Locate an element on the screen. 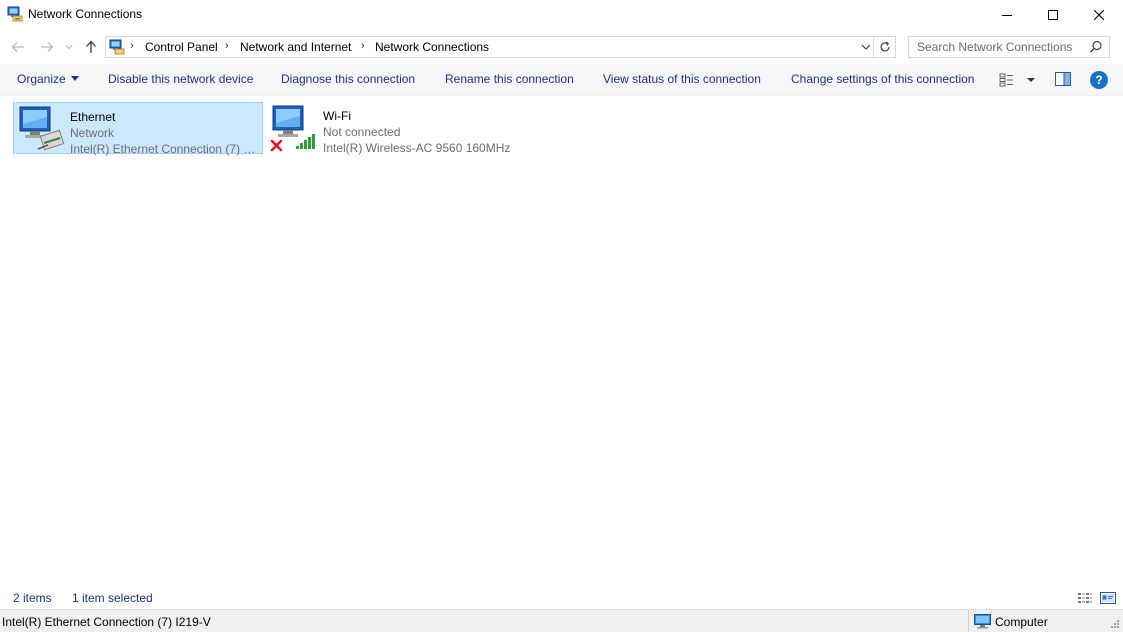 The height and width of the screenshot is (632, 1123). breadcrumb-control-panel: Control Panel is located at coordinates (181, 47).